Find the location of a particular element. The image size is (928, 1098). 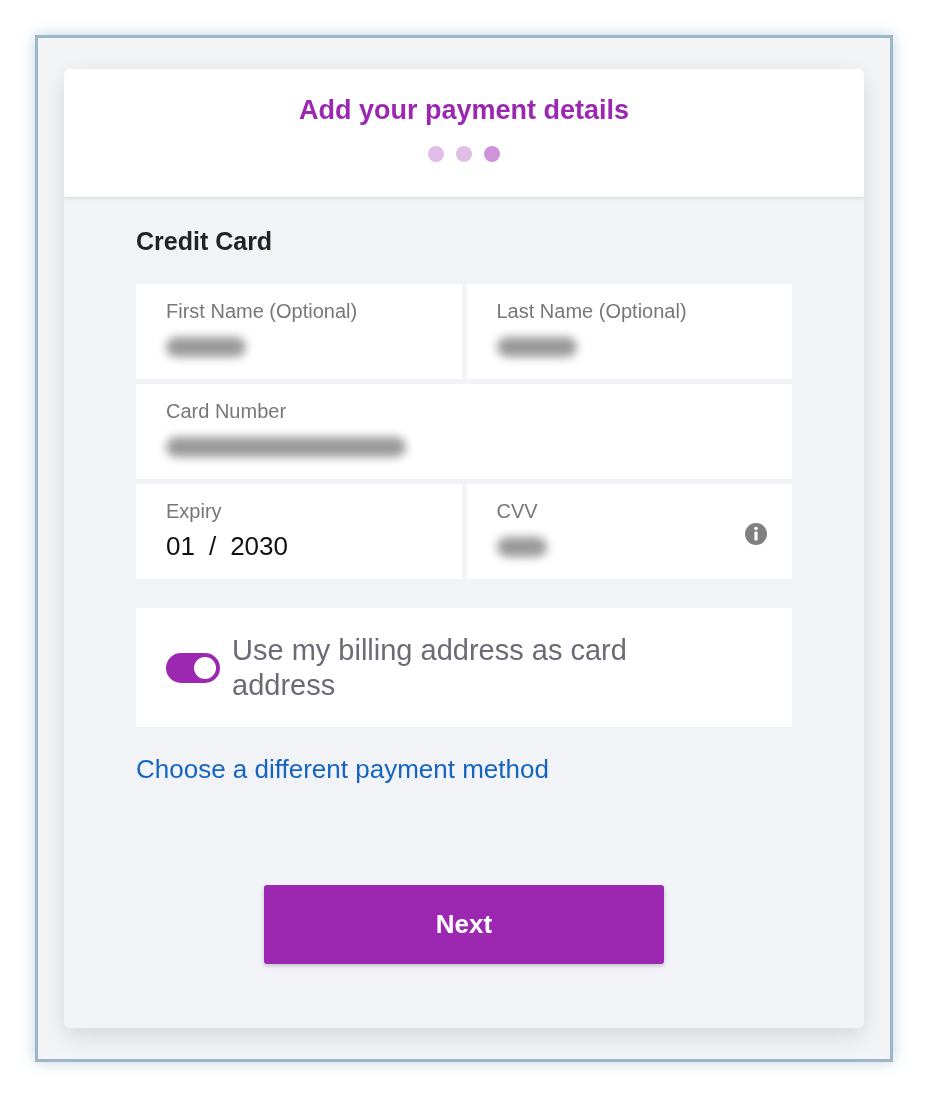

field-label: CVV is located at coordinates (517, 511).